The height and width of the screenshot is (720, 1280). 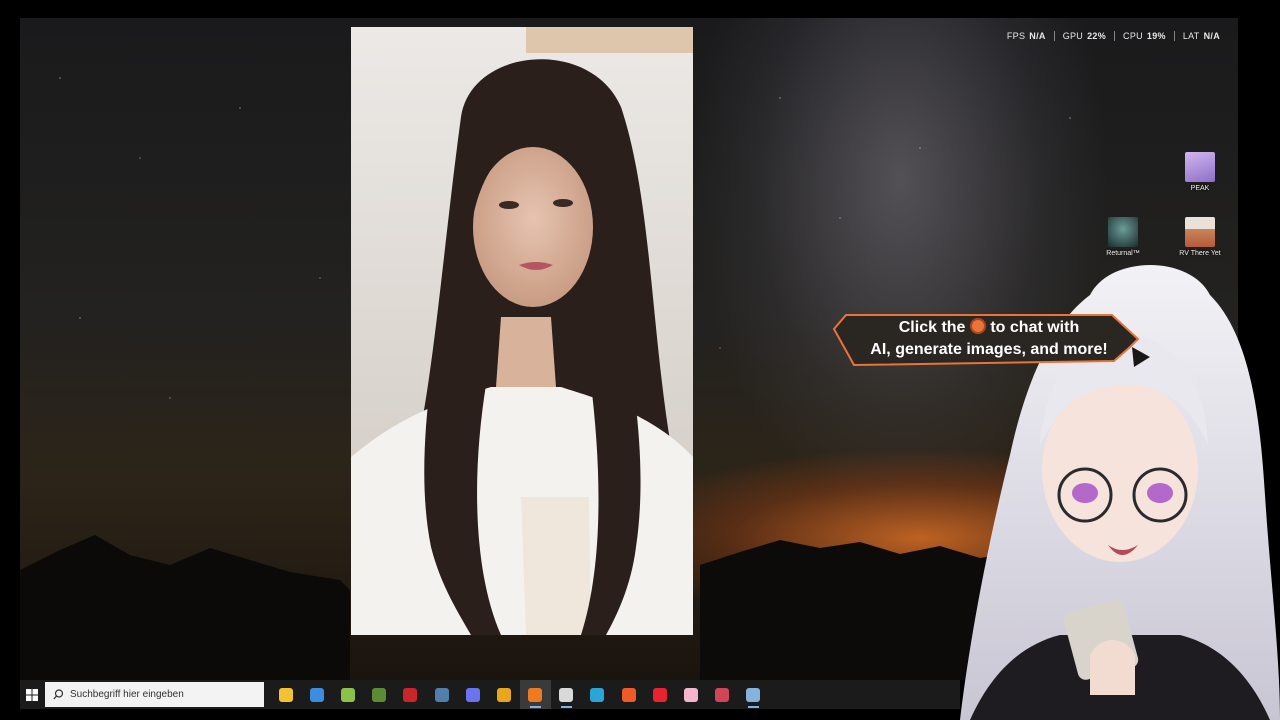 What do you see at coordinates (127, 694) in the screenshot?
I see `search-placeholder: Suchbegriff hier eingeben` at bounding box center [127, 694].